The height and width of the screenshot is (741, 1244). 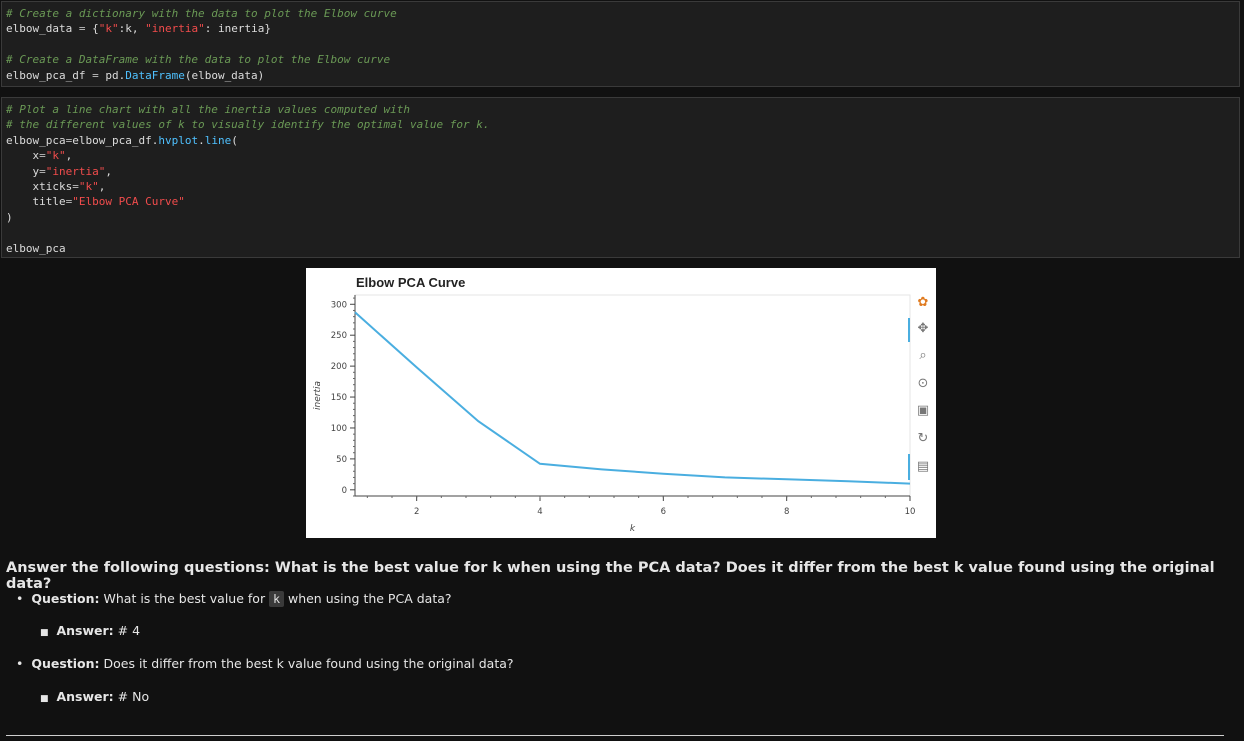 I want to click on x-axis-label: k, so click(x=633, y=529).